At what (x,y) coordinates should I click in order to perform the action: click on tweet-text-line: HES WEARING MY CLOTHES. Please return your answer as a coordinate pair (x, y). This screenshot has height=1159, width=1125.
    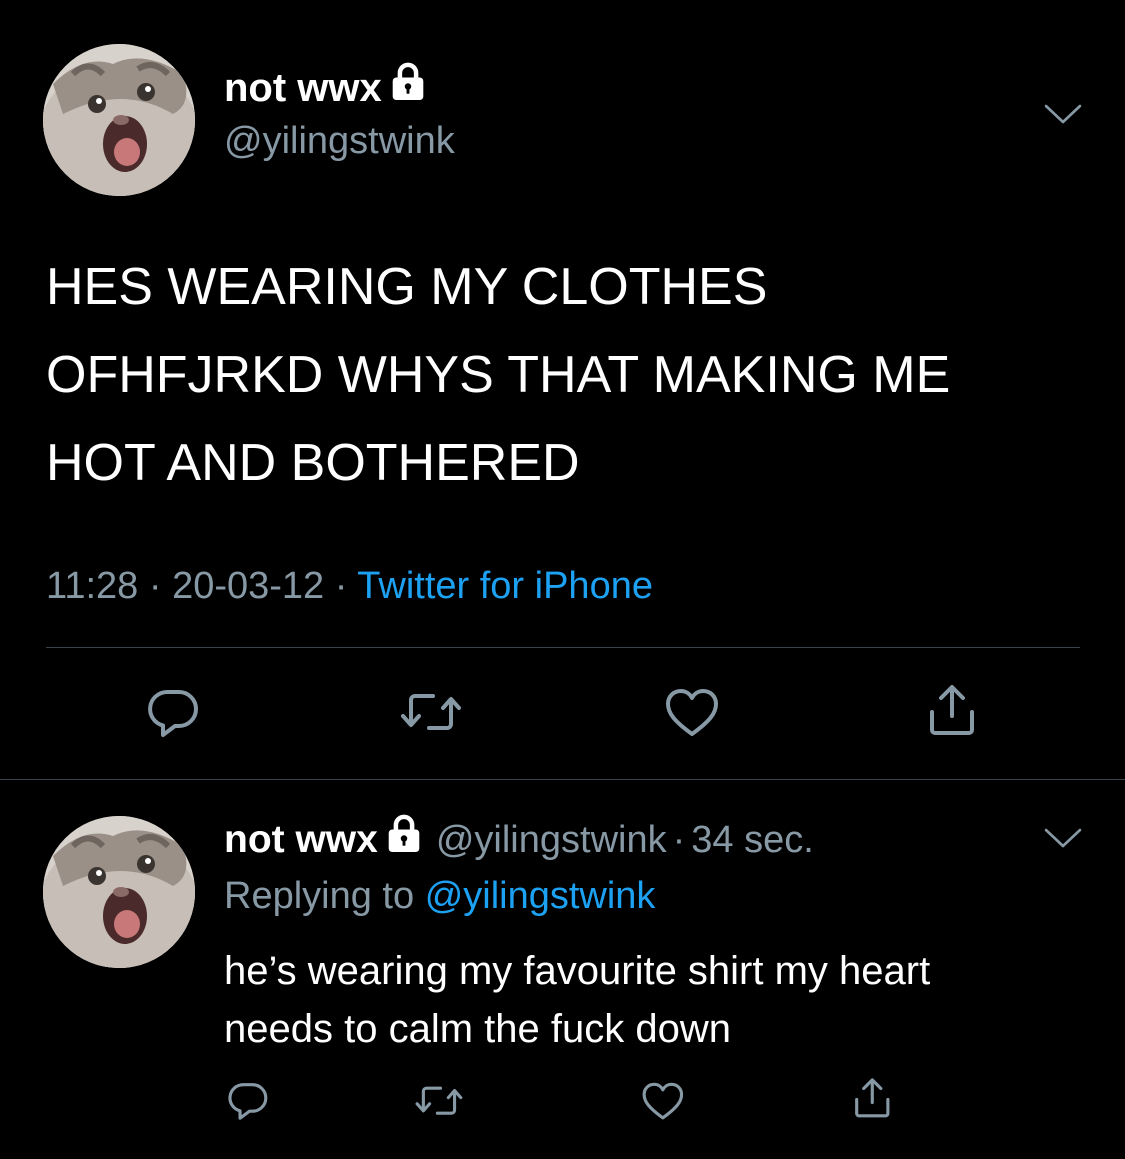
    Looking at the image, I should click on (407, 287).